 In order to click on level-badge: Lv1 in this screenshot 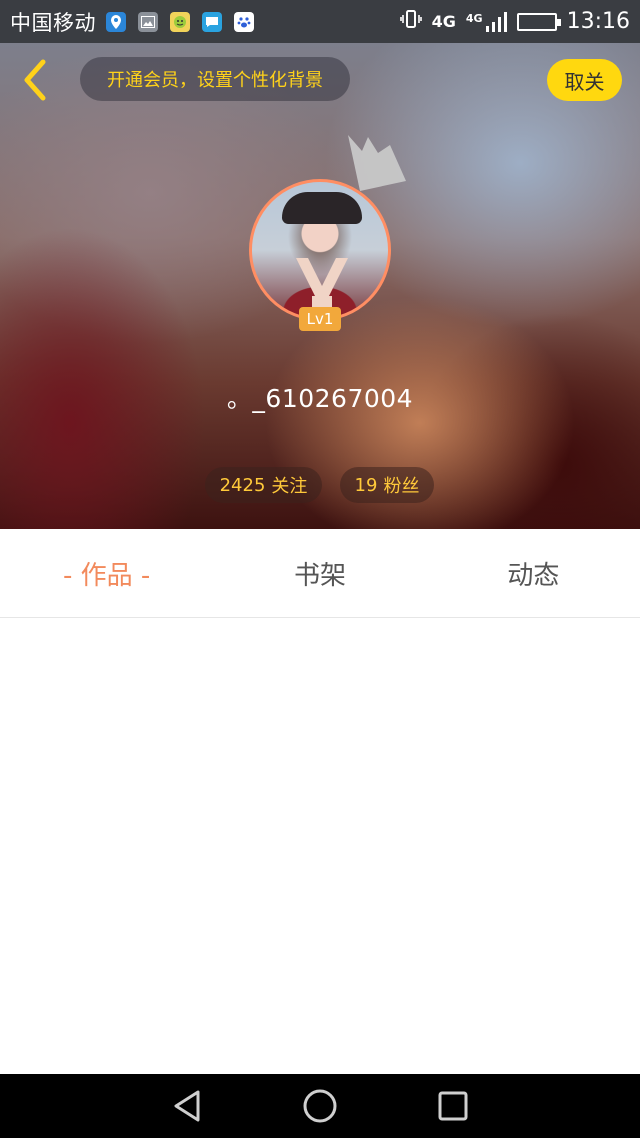, I will do `click(320, 319)`.